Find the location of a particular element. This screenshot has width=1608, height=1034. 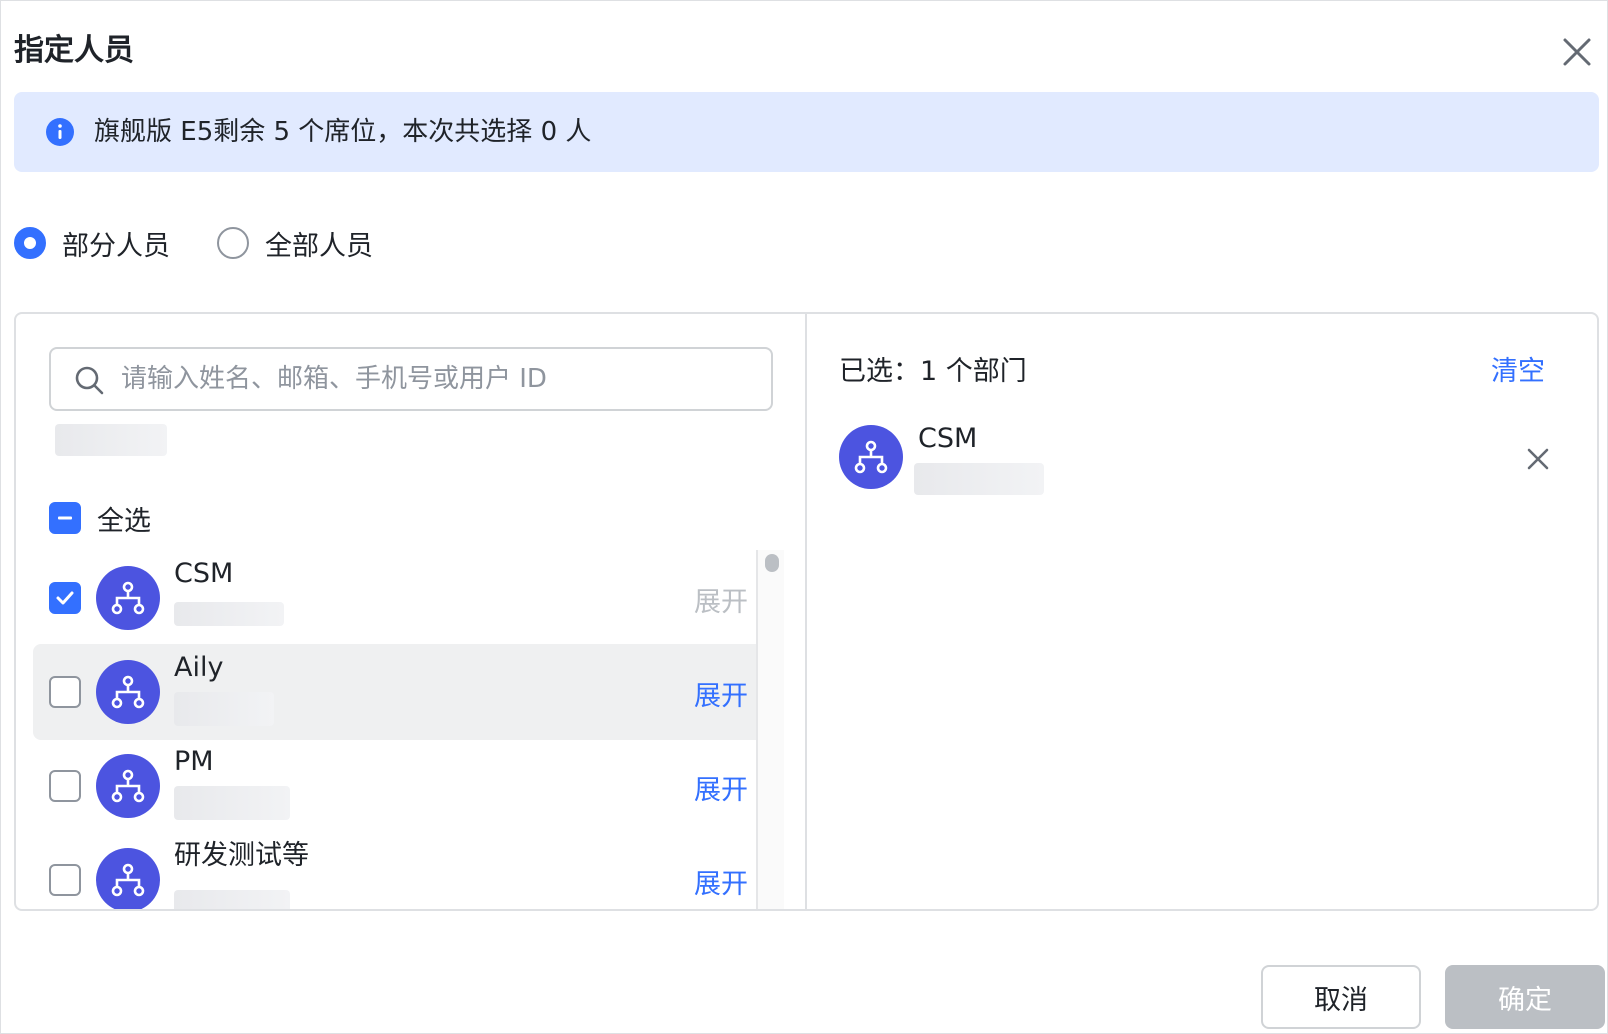

select-all-checkbox: 全选 is located at coordinates (100, 518).